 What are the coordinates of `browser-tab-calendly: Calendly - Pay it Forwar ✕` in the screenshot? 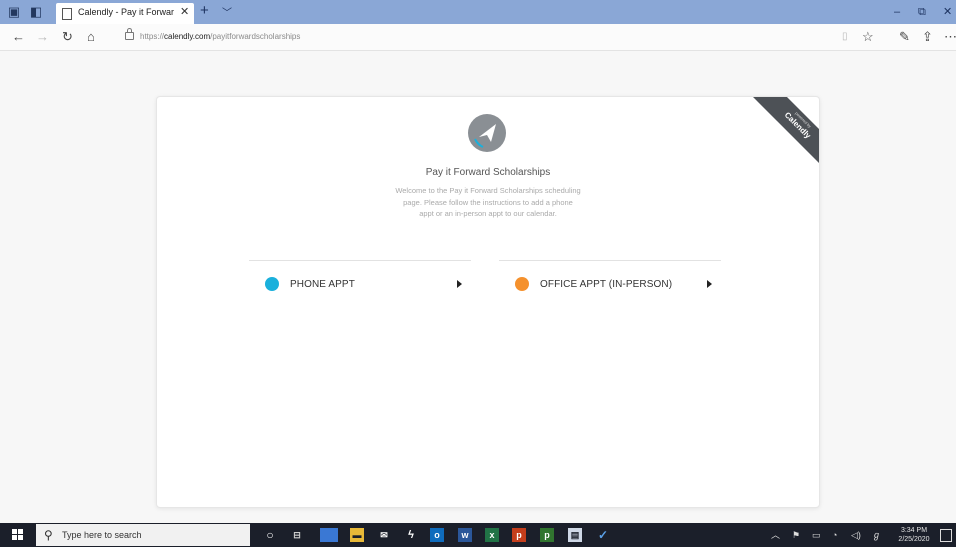 It's located at (125, 13).